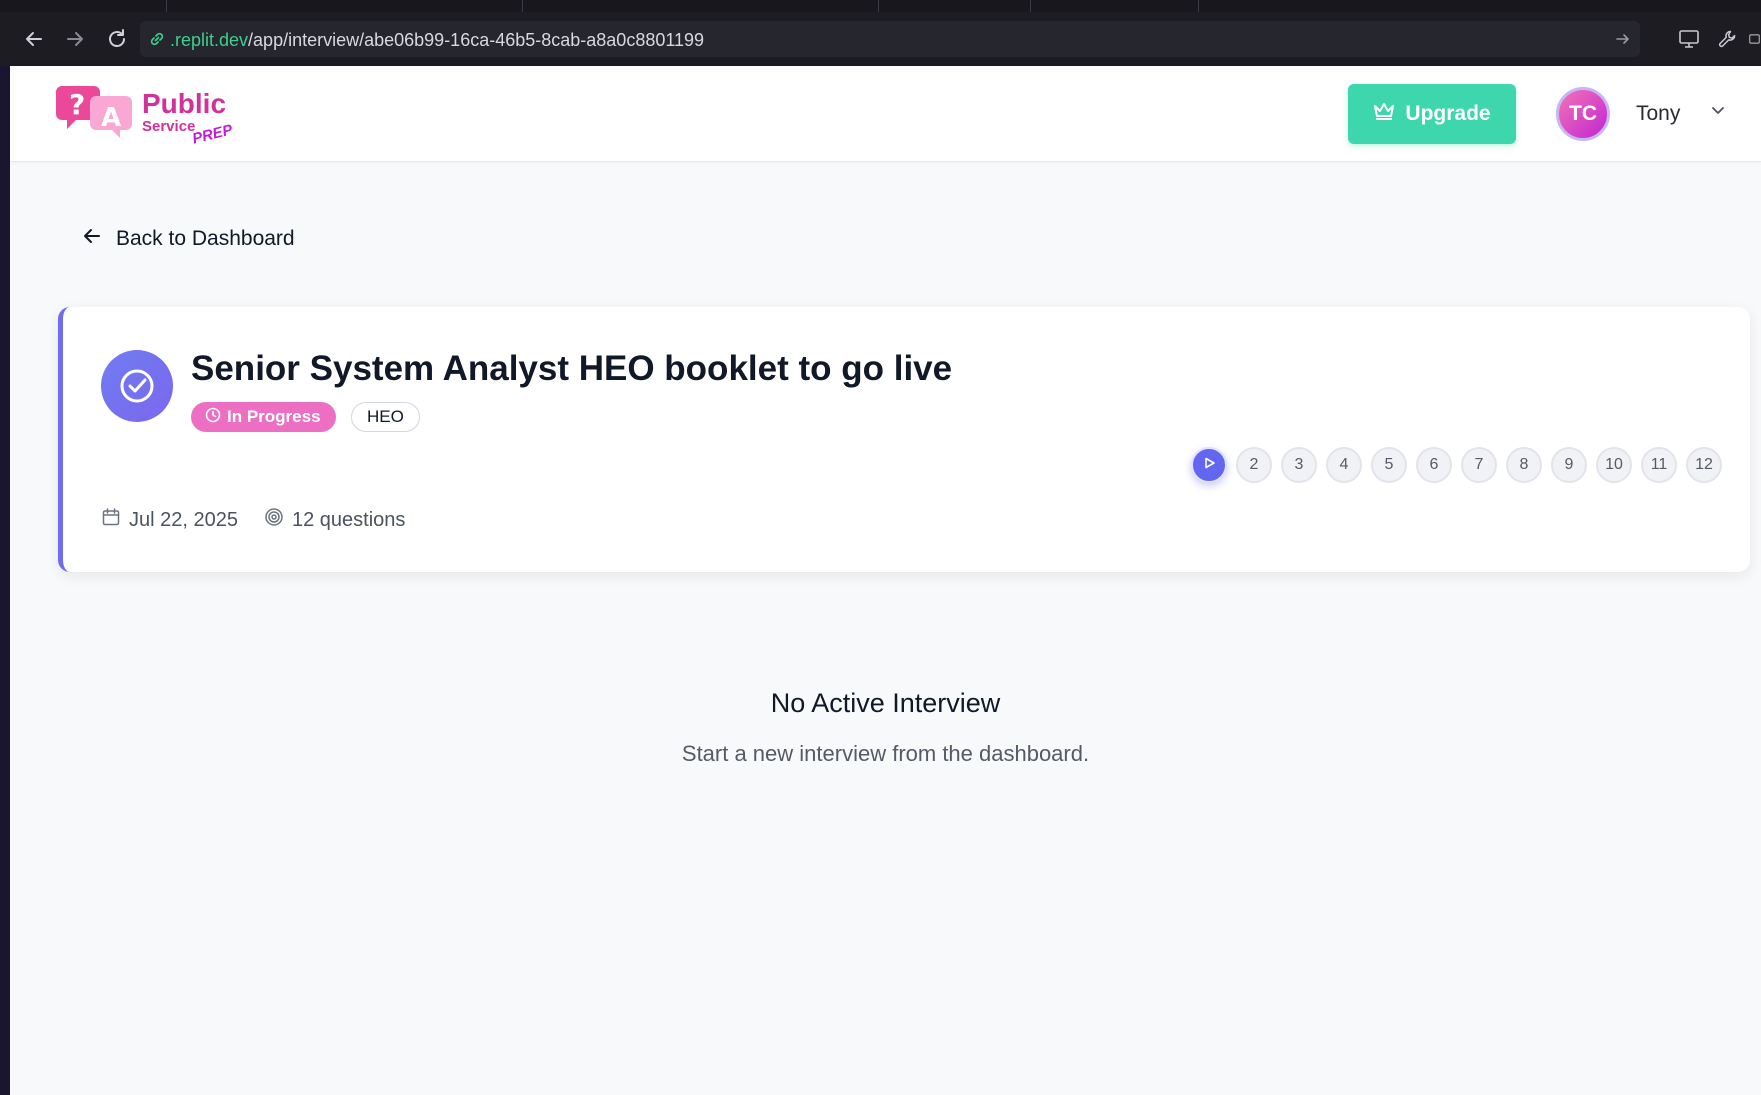 This screenshot has width=1761, height=1095. Describe the element at coordinates (885, 703) in the screenshot. I see `empty-state-title: No Active Interview` at that location.